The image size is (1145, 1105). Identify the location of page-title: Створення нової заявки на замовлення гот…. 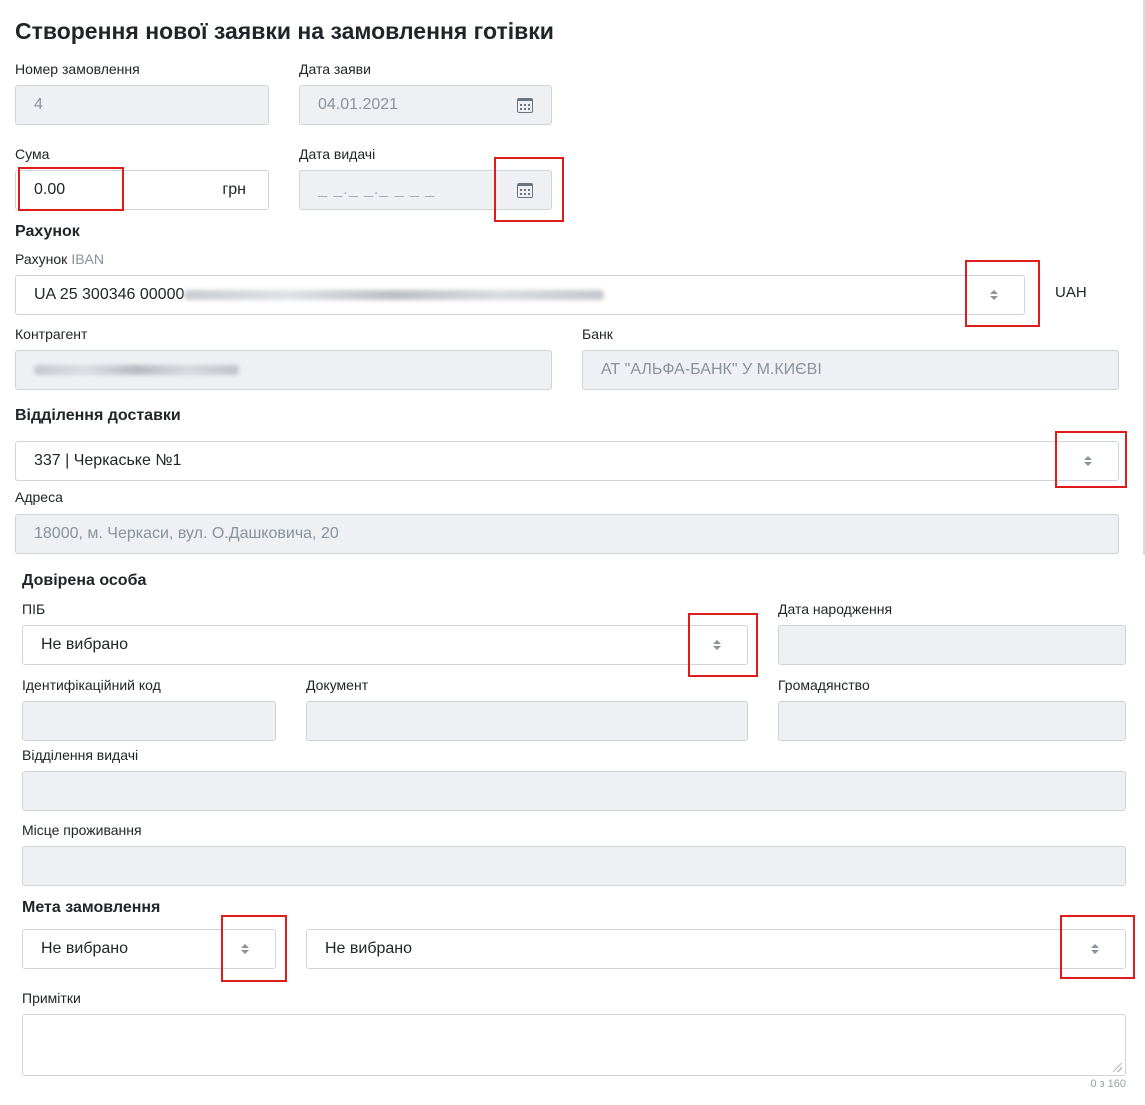
(284, 31).